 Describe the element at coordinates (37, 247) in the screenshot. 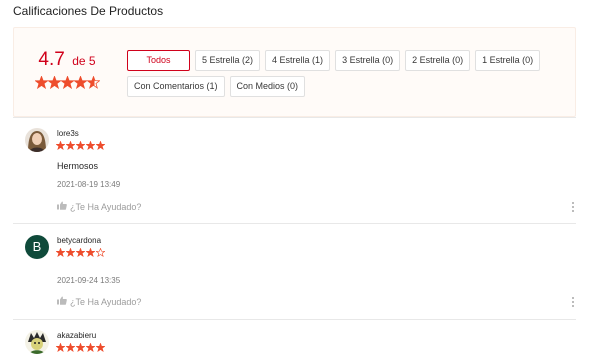

I see `avatar: B` at that location.